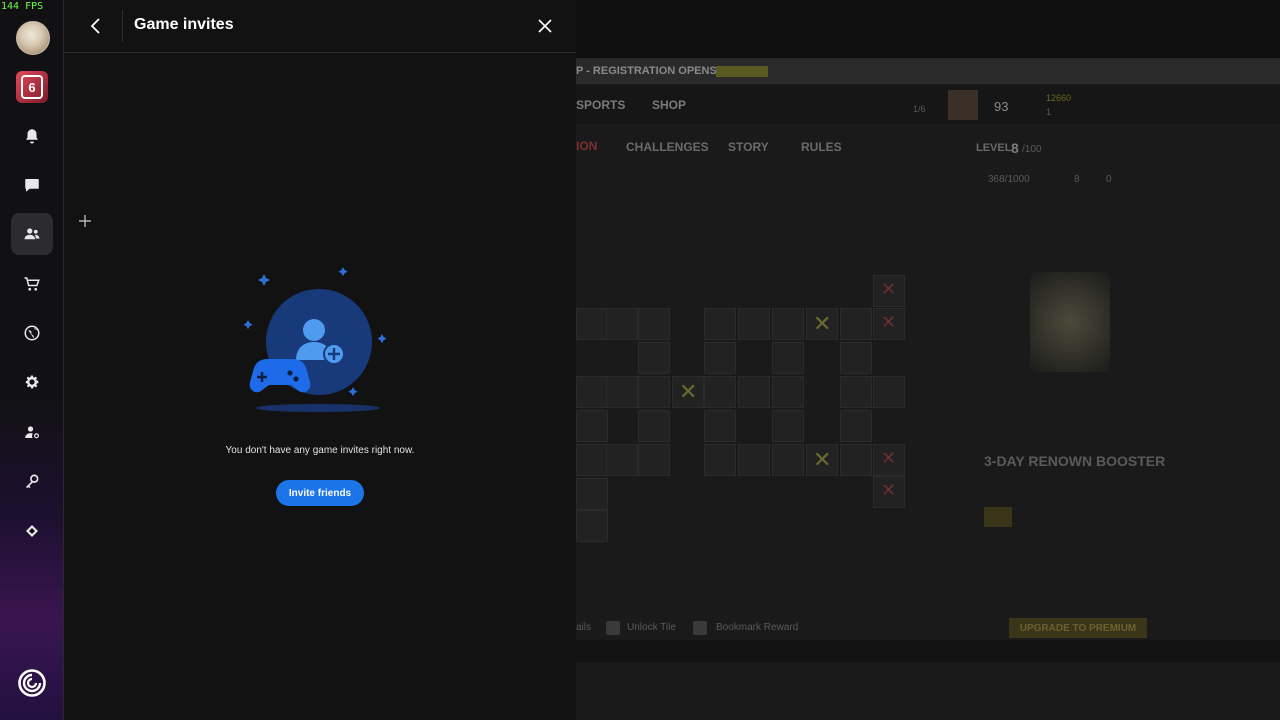 Image resolution: width=1280 pixels, height=720 pixels. I want to click on game-tab-rules: RULES, so click(821, 147).